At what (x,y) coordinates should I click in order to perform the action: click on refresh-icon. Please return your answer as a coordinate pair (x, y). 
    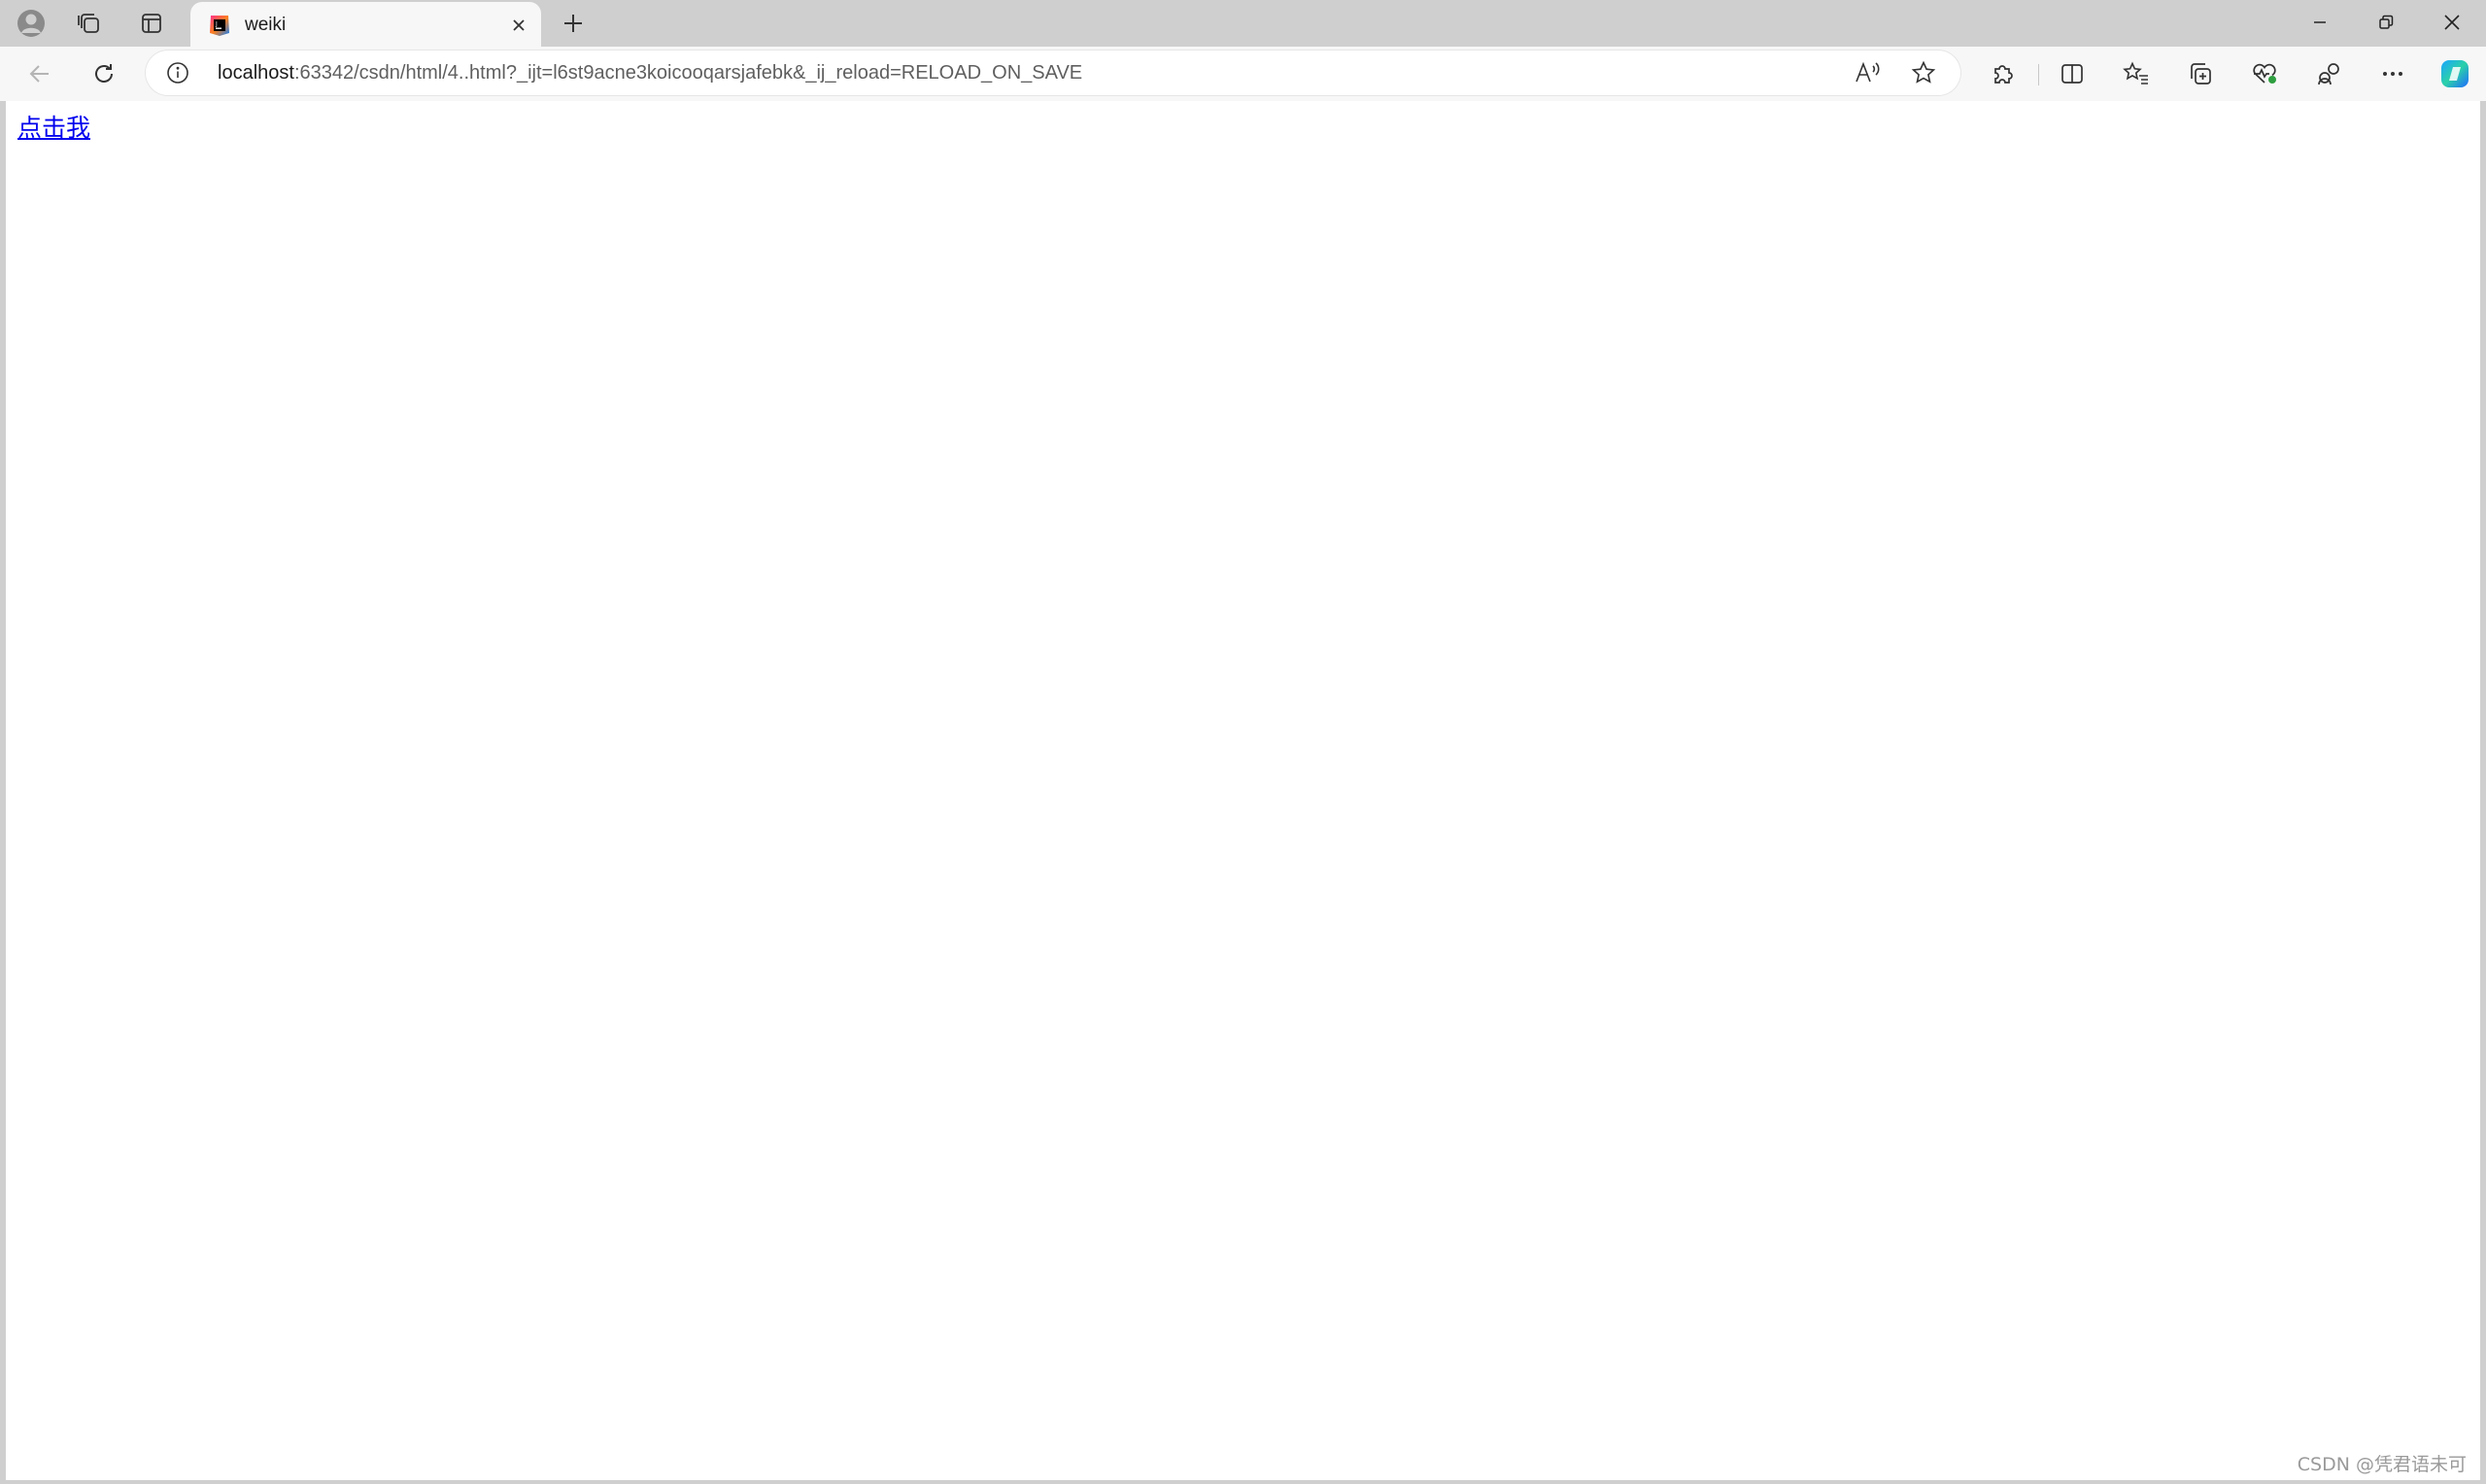
    Looking at the image, I should click on (104, 74).